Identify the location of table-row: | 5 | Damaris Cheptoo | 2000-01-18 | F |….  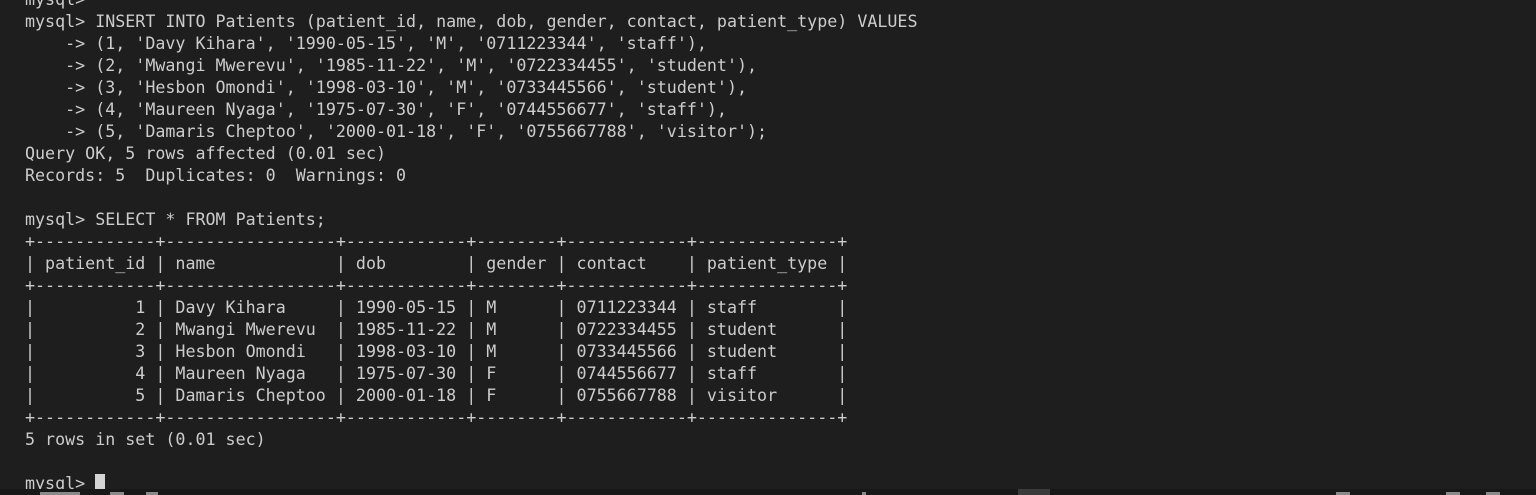
(436, 395).